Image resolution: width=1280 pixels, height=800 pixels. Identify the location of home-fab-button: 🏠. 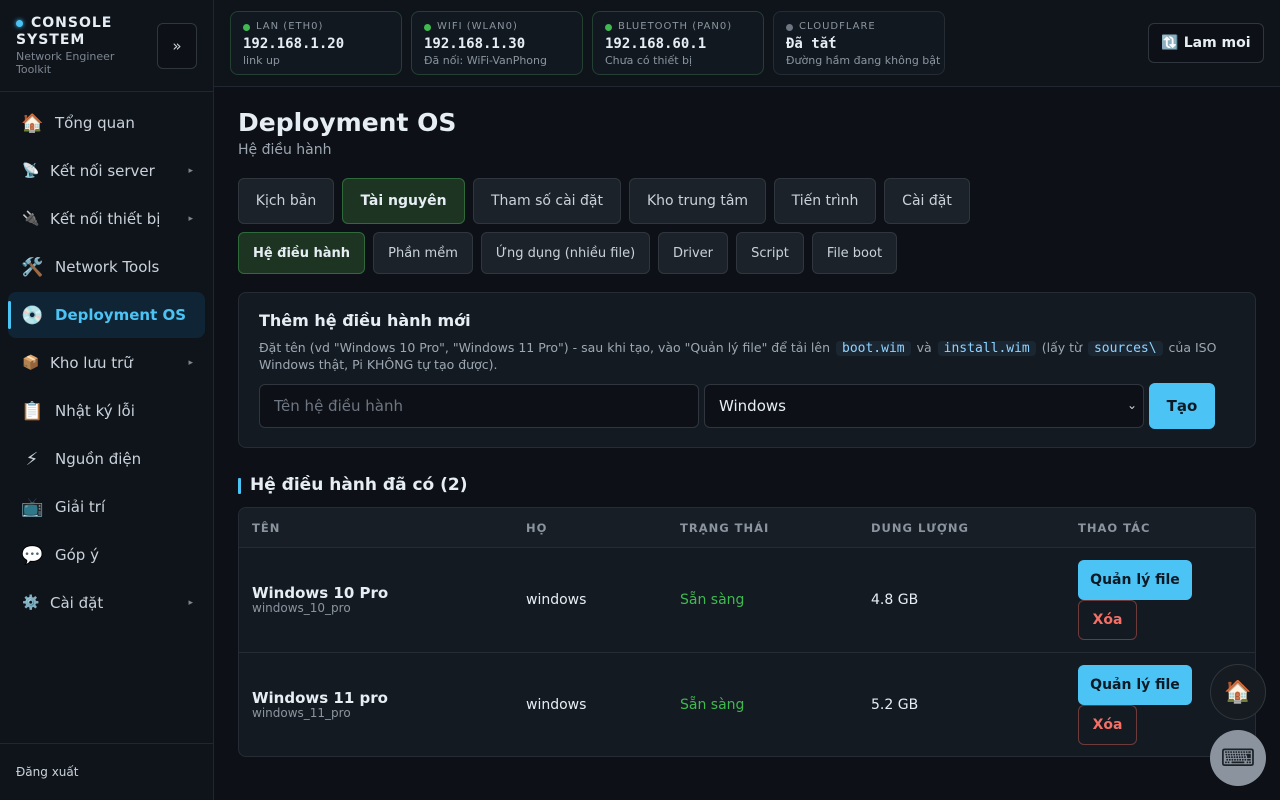
(1238, 692).